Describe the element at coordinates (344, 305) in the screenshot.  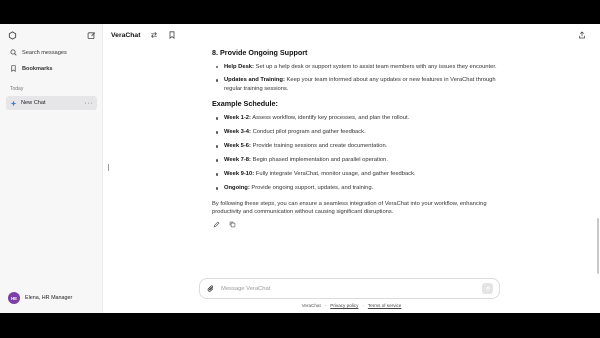
I see `privacy-link: Privacy policy` at that location.